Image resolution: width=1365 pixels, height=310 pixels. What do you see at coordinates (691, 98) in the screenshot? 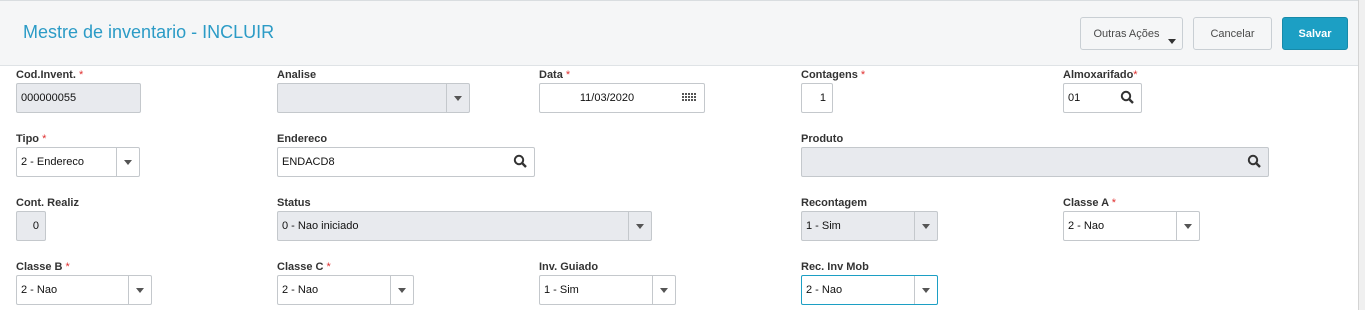
I see `calendar-icon` at bounding box center [691, 98].